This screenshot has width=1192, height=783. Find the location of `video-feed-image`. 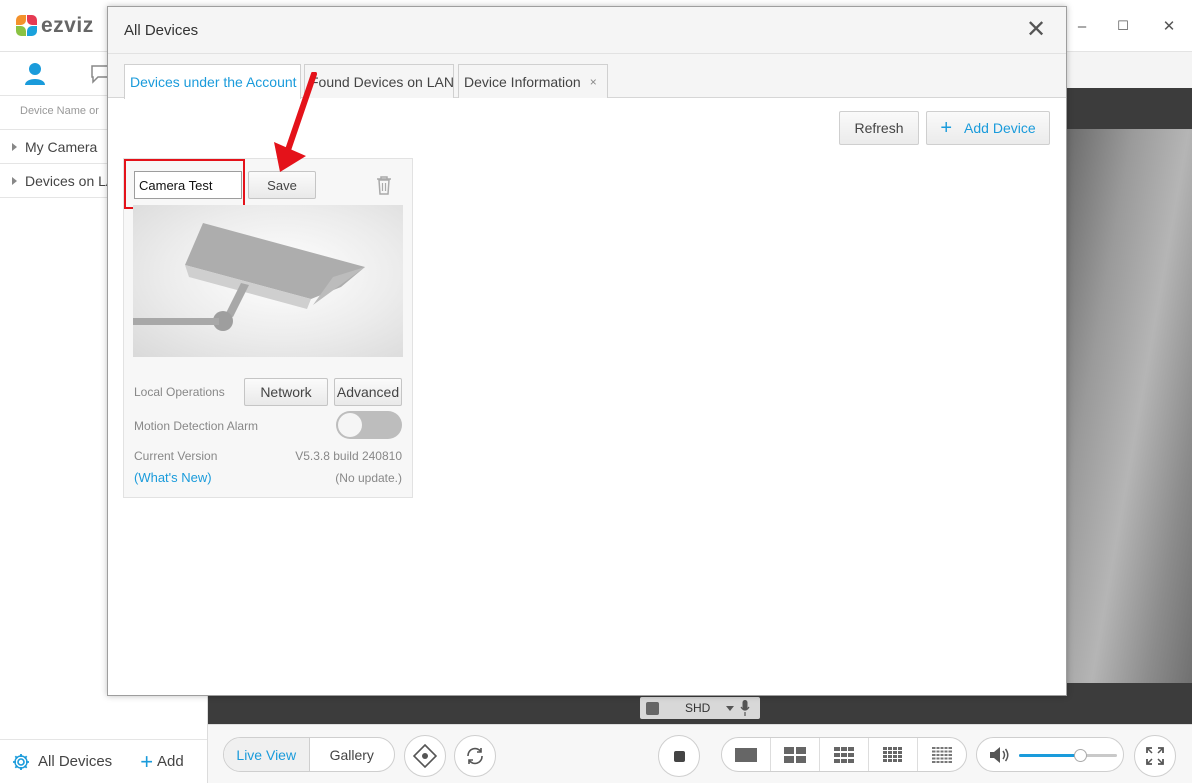

video-feed-image is located at coordinates (1129, 406).